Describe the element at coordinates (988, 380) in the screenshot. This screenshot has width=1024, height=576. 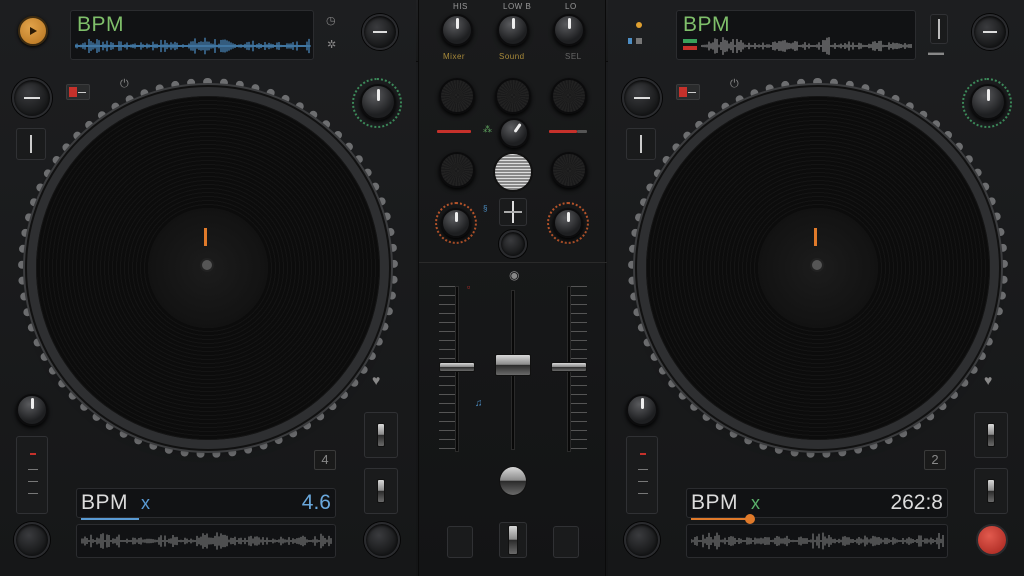
I see `heart-icon-b: ♥` at that location.